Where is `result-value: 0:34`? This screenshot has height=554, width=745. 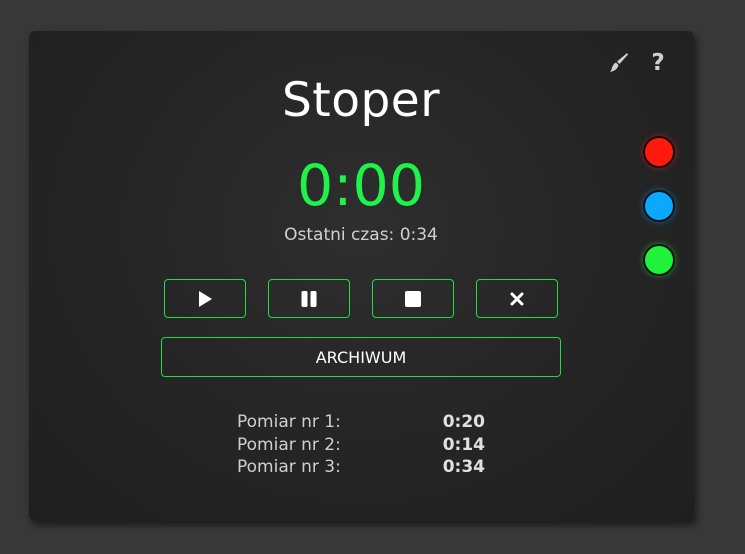
result-value: 0:34 is located at coordinates (463, 467).